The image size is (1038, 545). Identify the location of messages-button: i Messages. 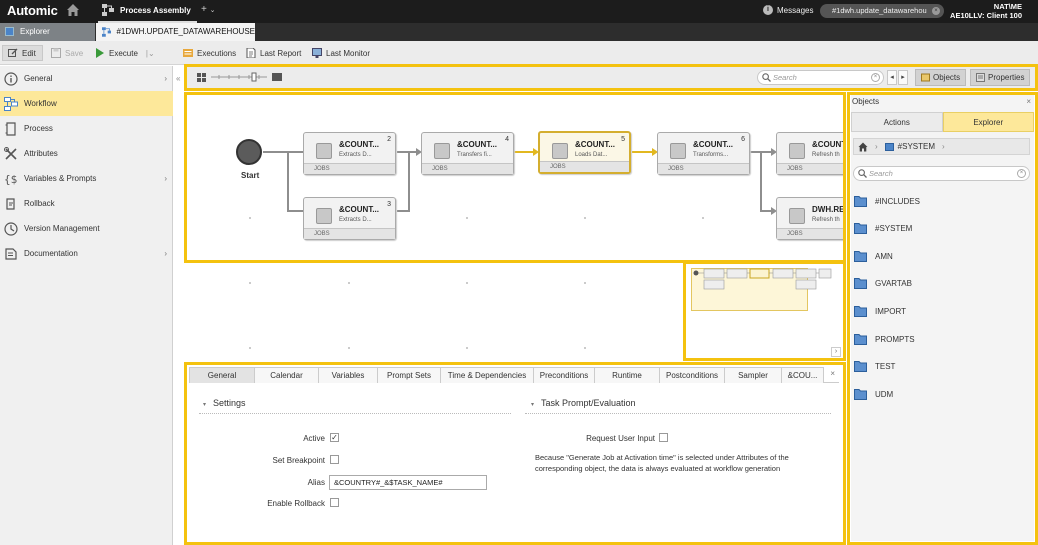
(788, 10).